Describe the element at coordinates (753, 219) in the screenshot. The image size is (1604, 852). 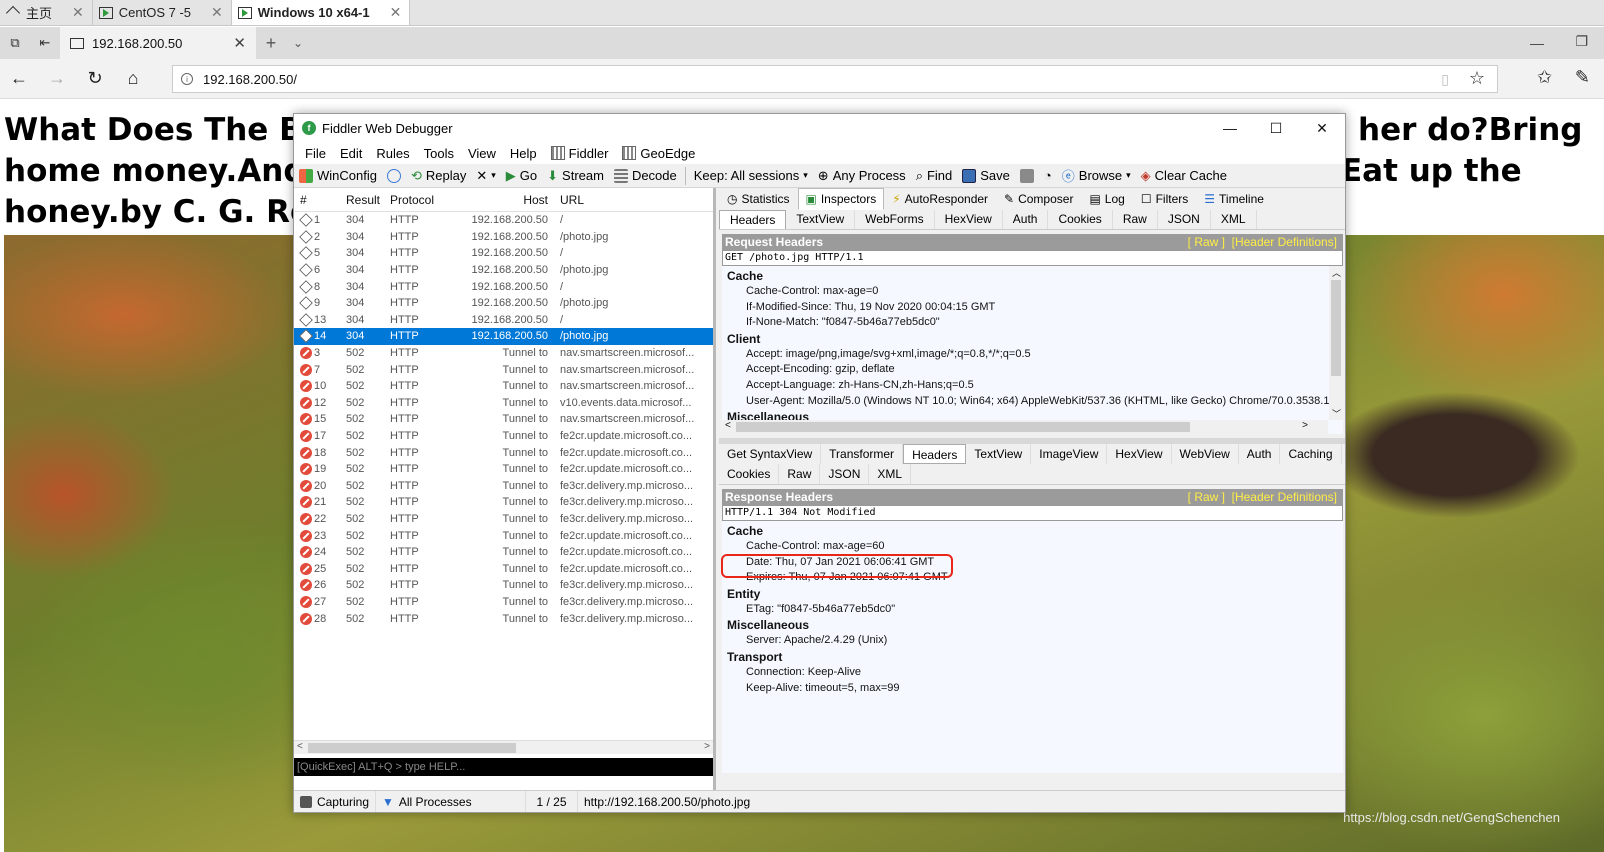
I see `req-tab-headers: Headers` at that location.